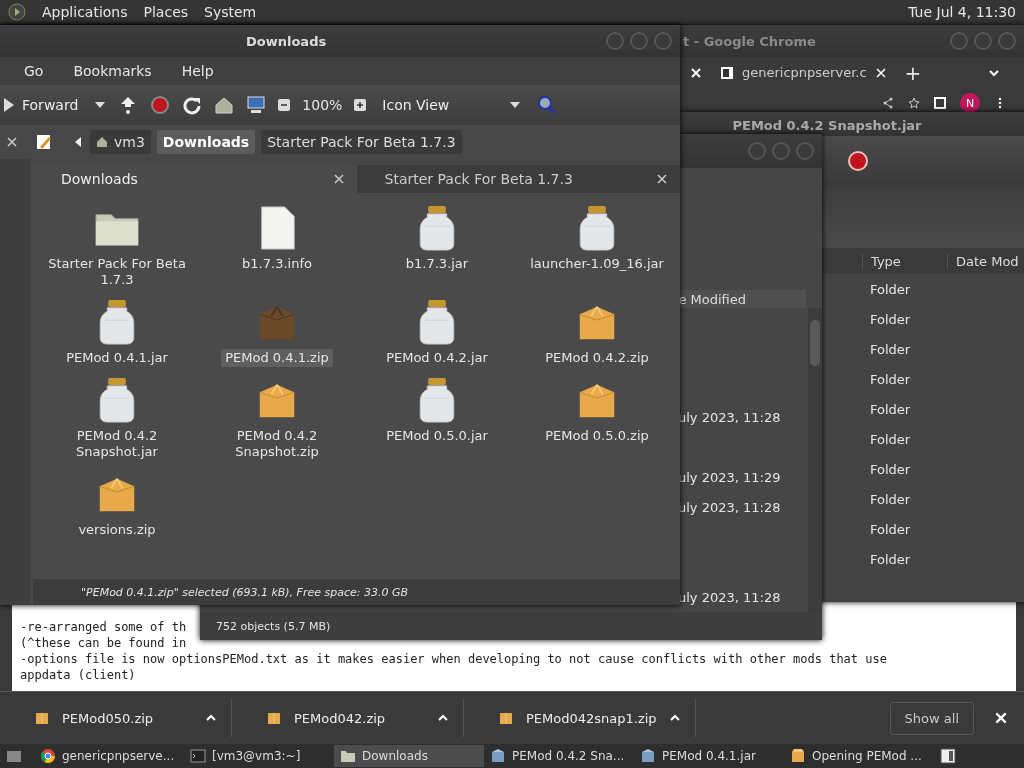 This screenshot has height=768, width=1024. Describe the element at coordinates (348, 756) in the screenshot. I see `folder-icon` at that location.